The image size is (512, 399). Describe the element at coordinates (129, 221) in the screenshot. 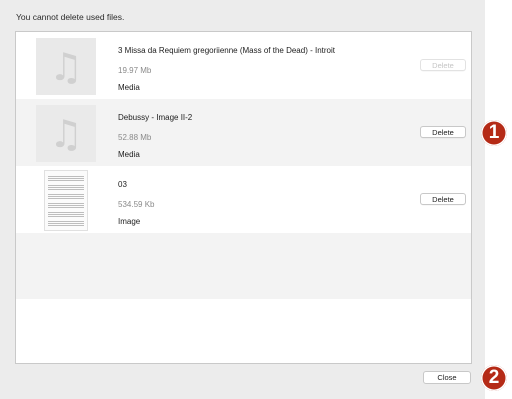

I see `file-type: Image` at that location.